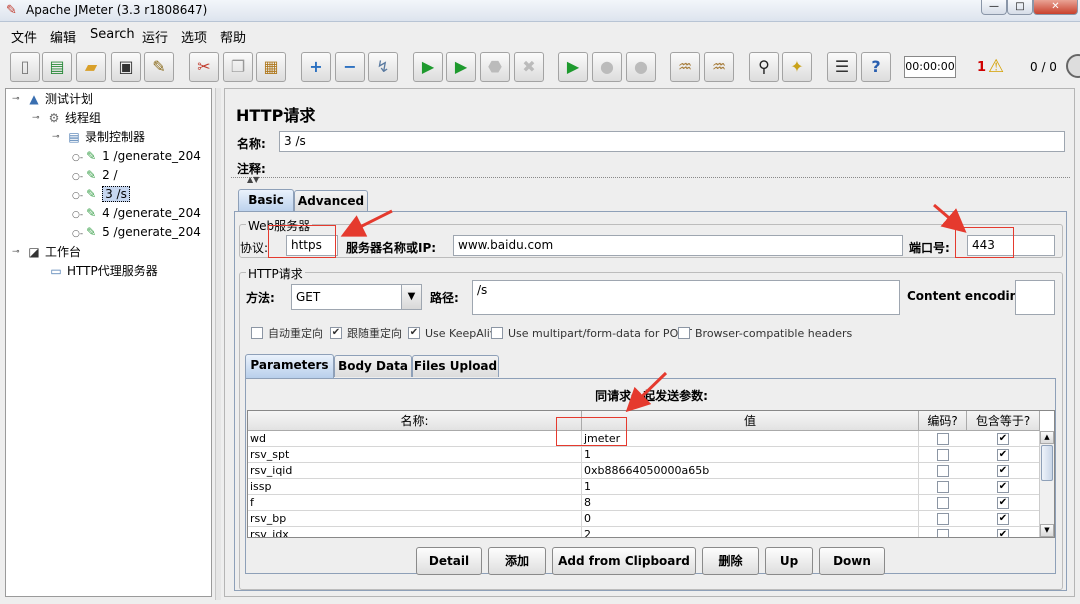 Image resolution: width=1080 pixels, height=604 pixels. Describe the element at coordinates (63, 36) in the screenshot. I see `menu-edit: 编辑` at that location.